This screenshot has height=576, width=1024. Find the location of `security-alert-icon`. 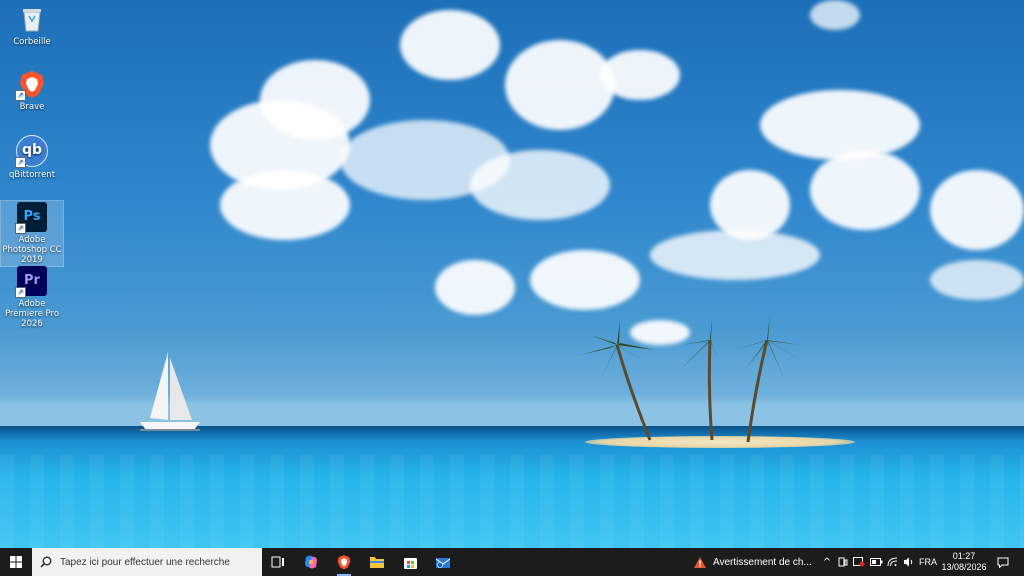

security-alert-icon is located at coordinates (859, 562).